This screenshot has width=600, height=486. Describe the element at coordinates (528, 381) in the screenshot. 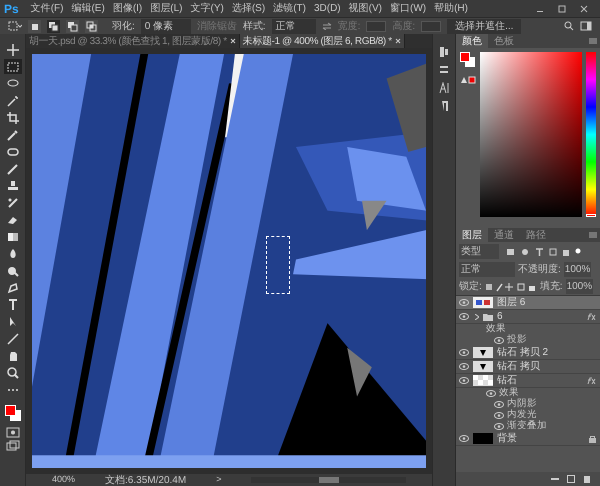

I see `layer-row: 钻石` at that location.